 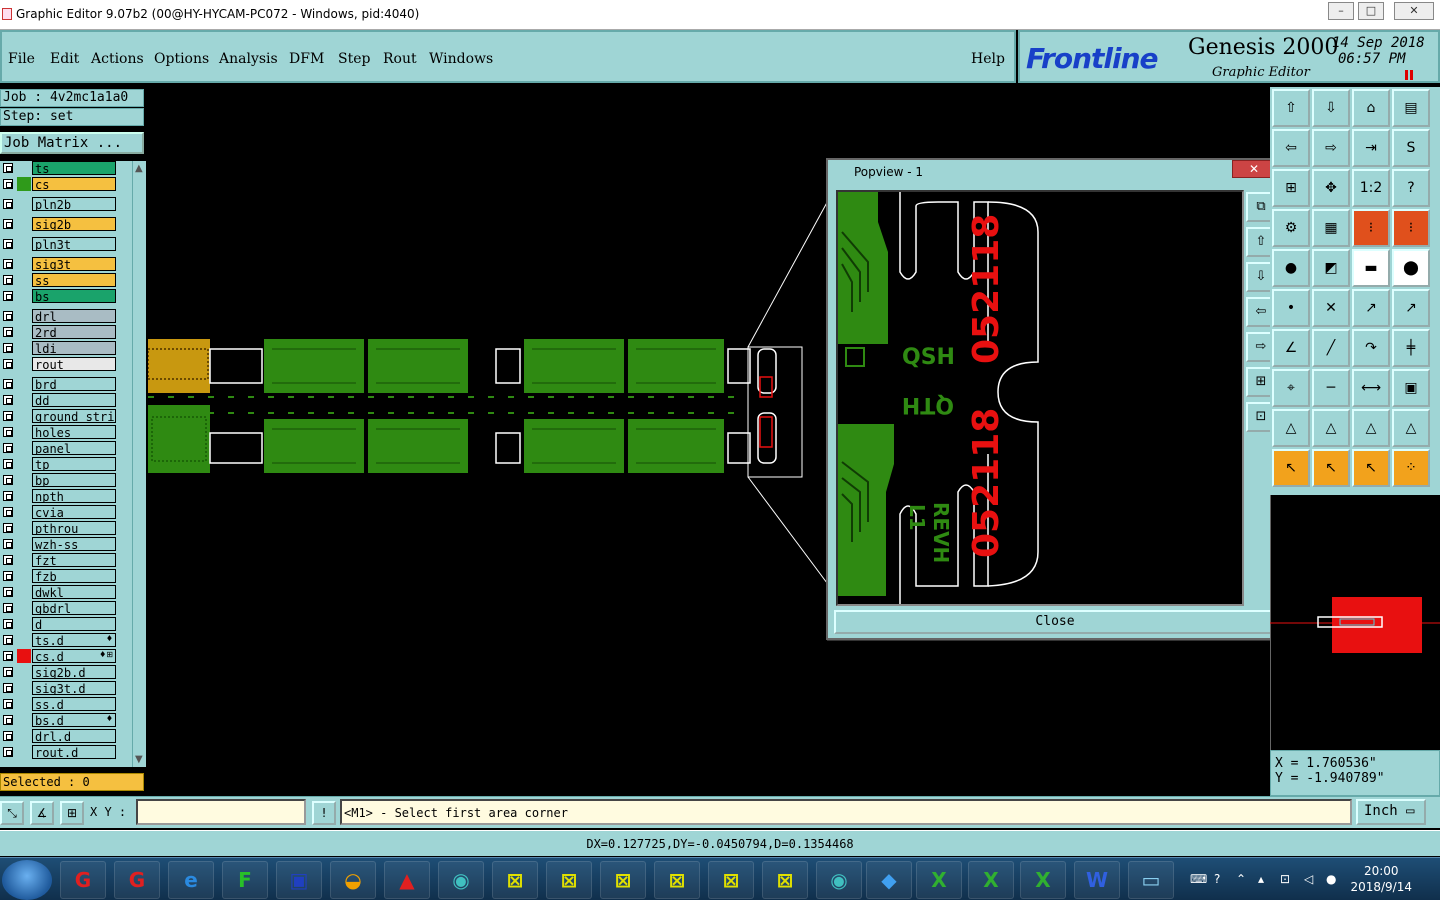 I want to click on graphic-editor-window-5-icon: ⊠, so click(x=731, y=880).